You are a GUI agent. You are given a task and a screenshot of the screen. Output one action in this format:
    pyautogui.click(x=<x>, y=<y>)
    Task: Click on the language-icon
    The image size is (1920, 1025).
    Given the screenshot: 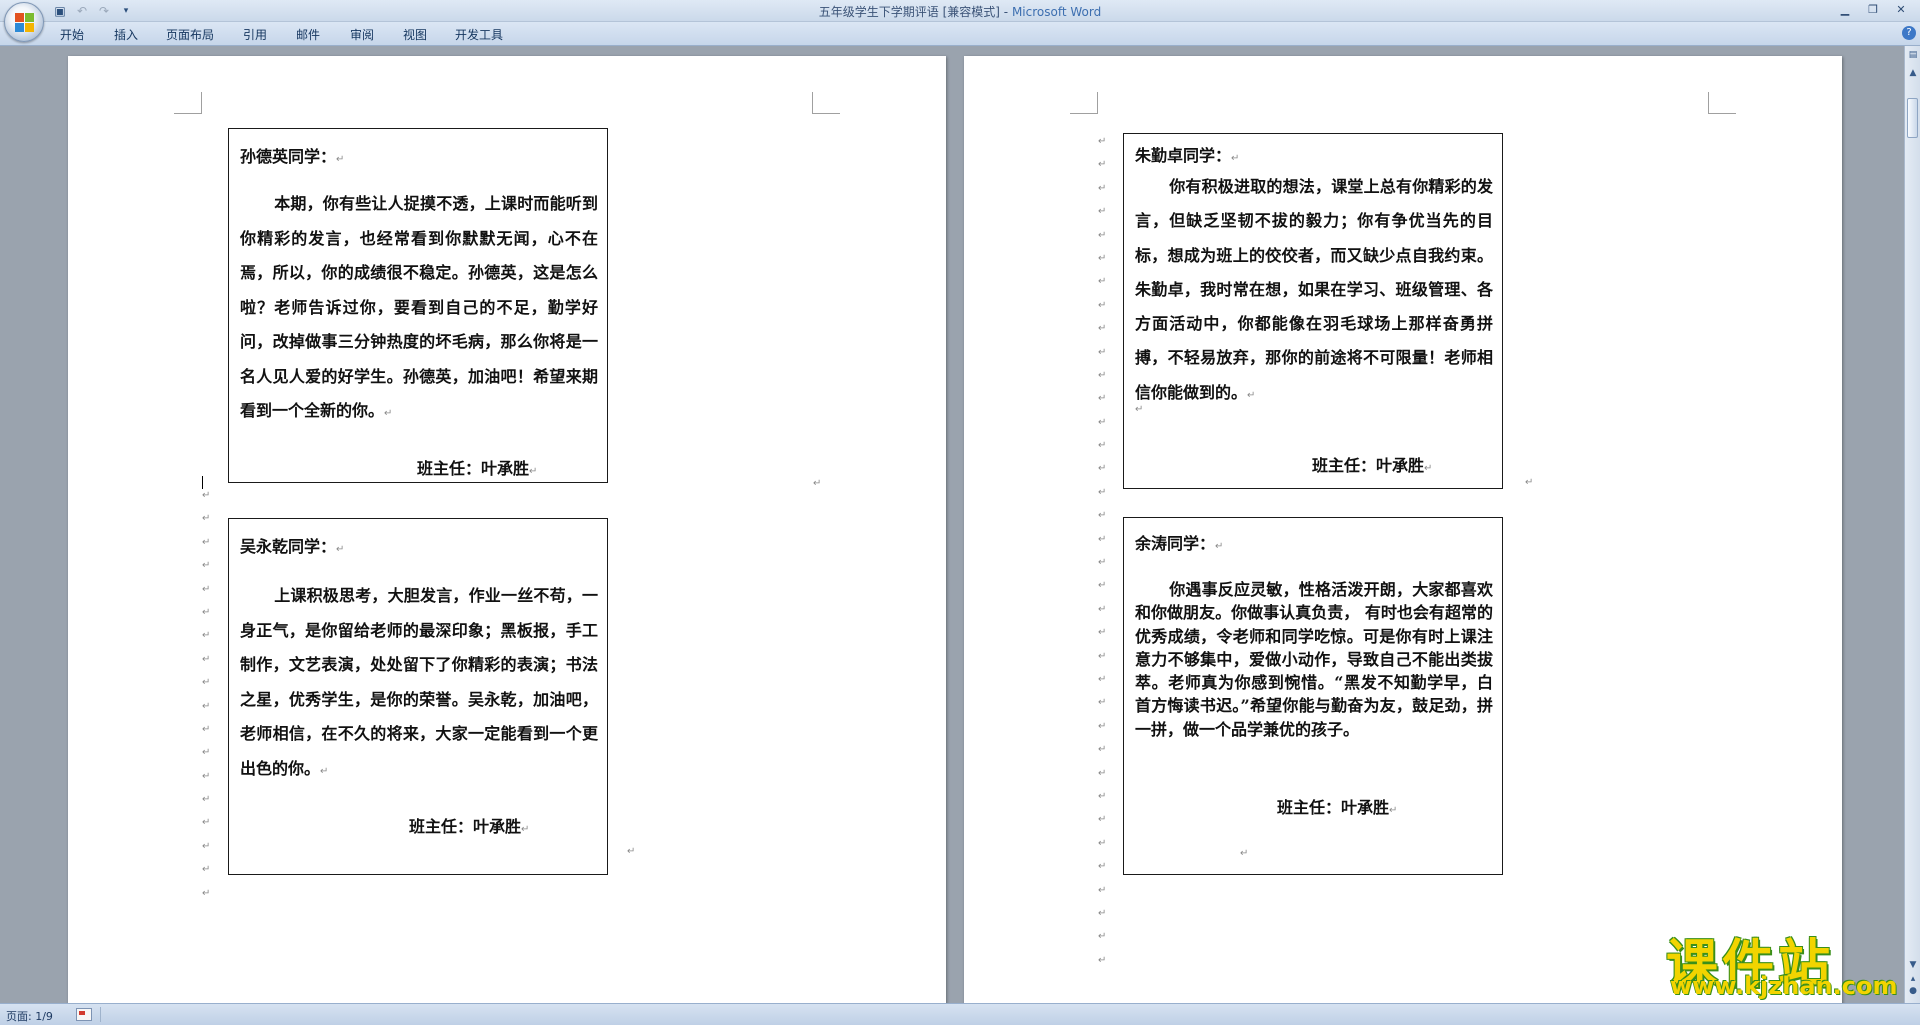 What is the action you would take?
    pyautogui.click(x=84, y=1014)
    